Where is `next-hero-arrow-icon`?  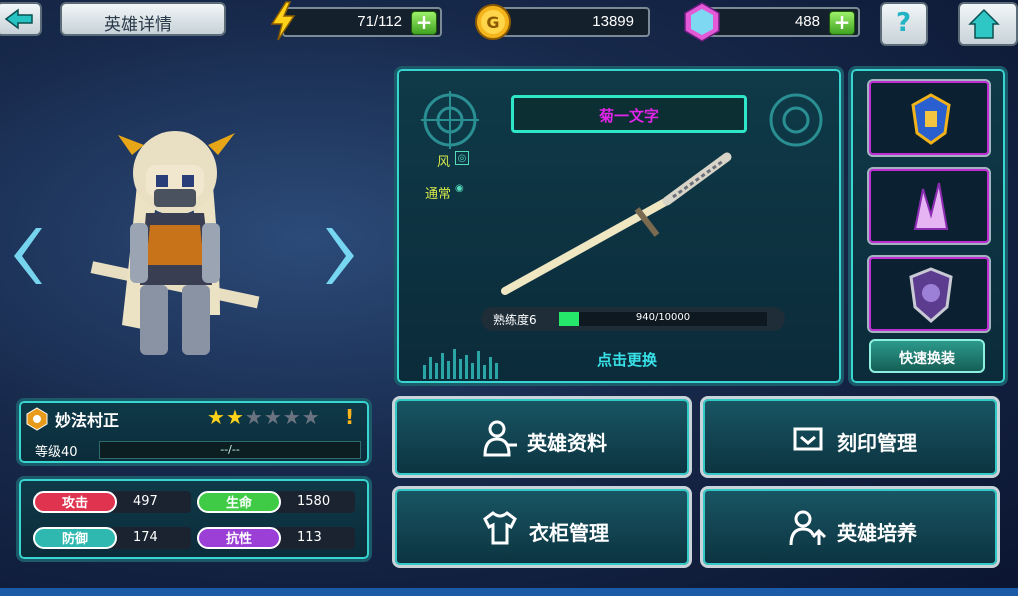
next-hero-arrow-icon is located at coordinates (343, 256).